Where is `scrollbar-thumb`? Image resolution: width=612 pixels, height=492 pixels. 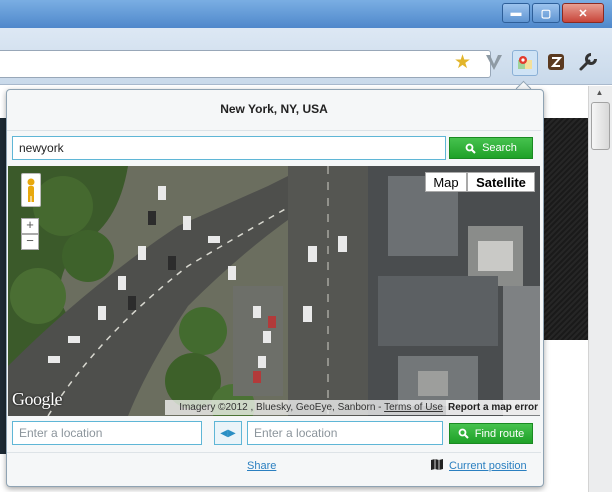
scrollbar-thumb is located at coordinates (600, 126).